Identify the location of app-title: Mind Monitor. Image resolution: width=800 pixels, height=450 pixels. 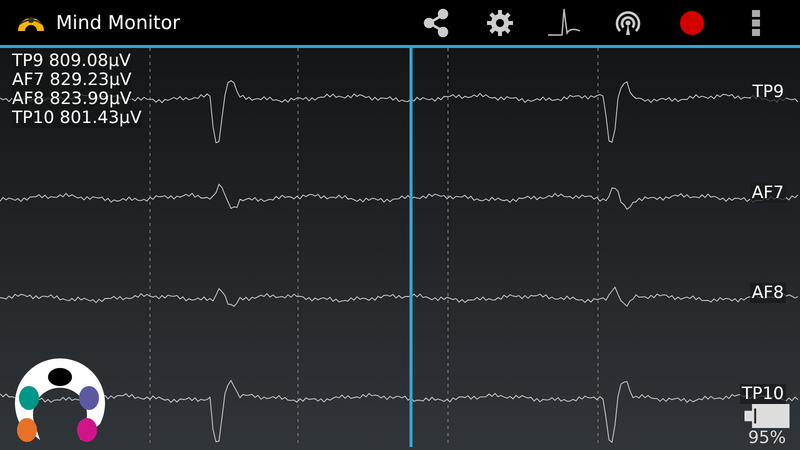
(119, 23).